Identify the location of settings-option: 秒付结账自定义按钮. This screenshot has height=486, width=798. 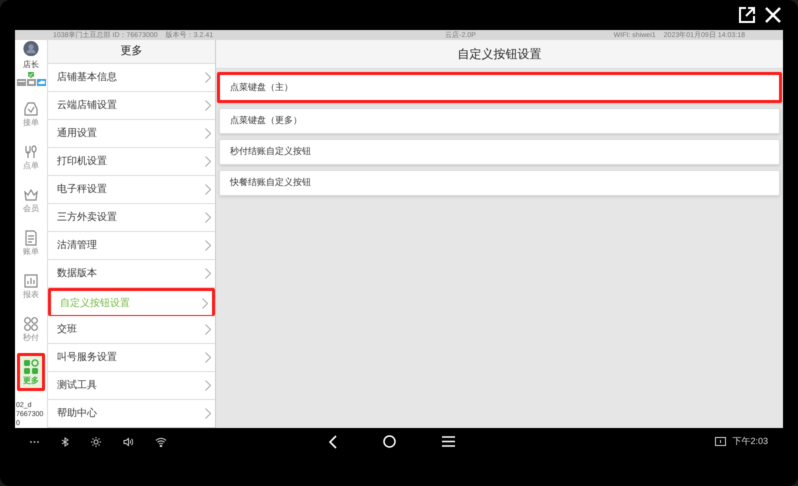
(499, 152).